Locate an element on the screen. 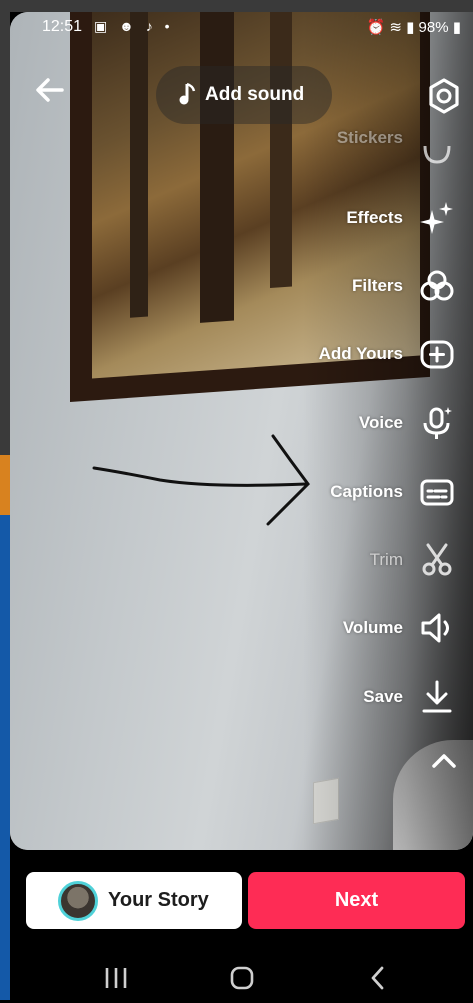 The height and width of the screenshot is (1003, 473). tool-trim-label: Trim is located at coordinates (386, 559).